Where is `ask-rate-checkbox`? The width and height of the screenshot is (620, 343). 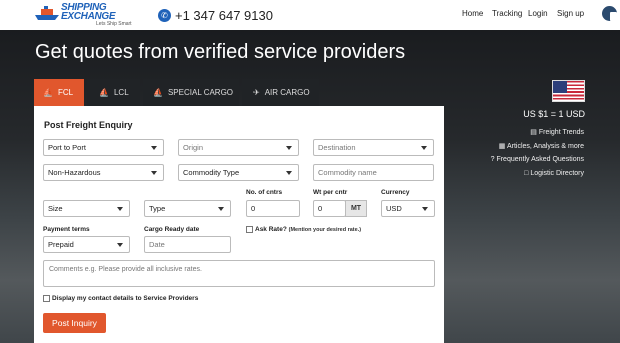
ask-rate-checkbox is located at coordinates (249, 229).